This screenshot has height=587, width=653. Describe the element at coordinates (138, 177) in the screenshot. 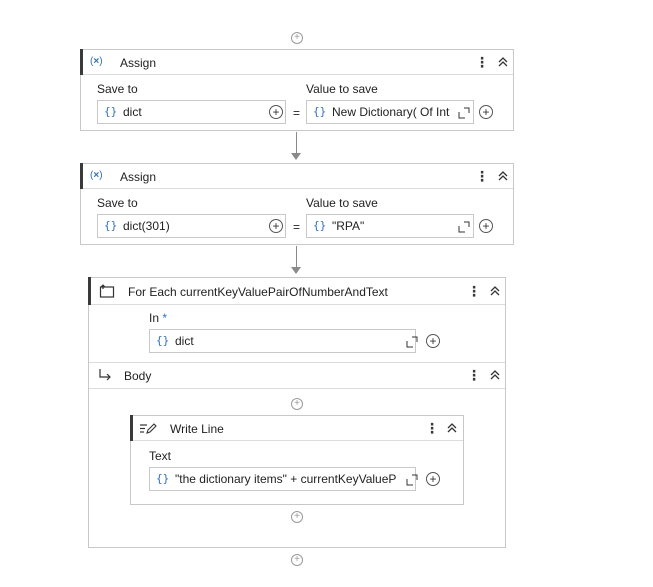

I see `assign-2-title: Assign` at that location.